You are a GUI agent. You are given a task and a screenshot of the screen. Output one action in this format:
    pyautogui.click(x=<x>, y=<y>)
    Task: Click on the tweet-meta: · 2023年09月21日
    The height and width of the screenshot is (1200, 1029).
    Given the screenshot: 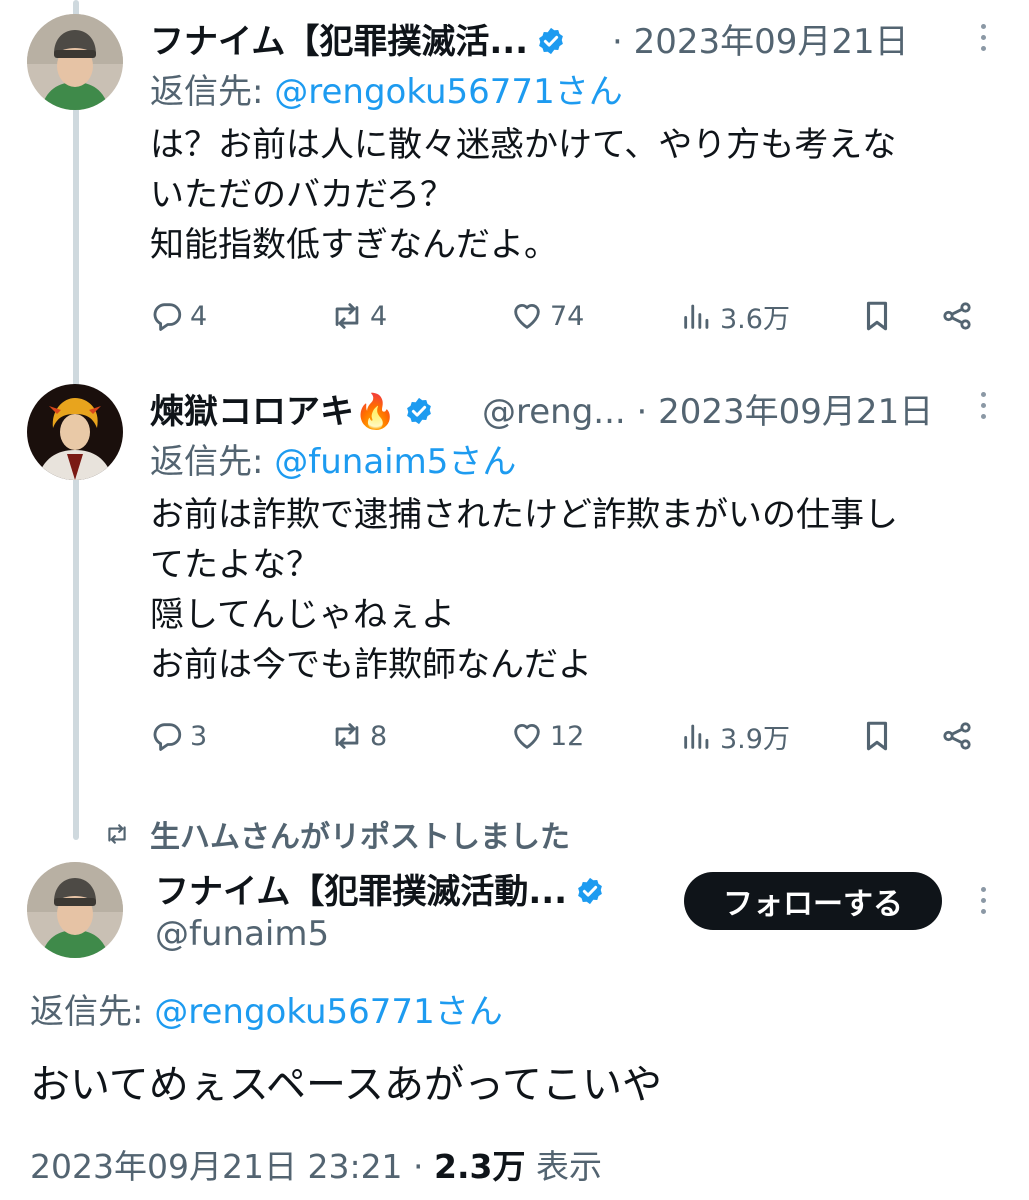 What is the action you would take?
    pyautogui.click(x=760, y=38)
    